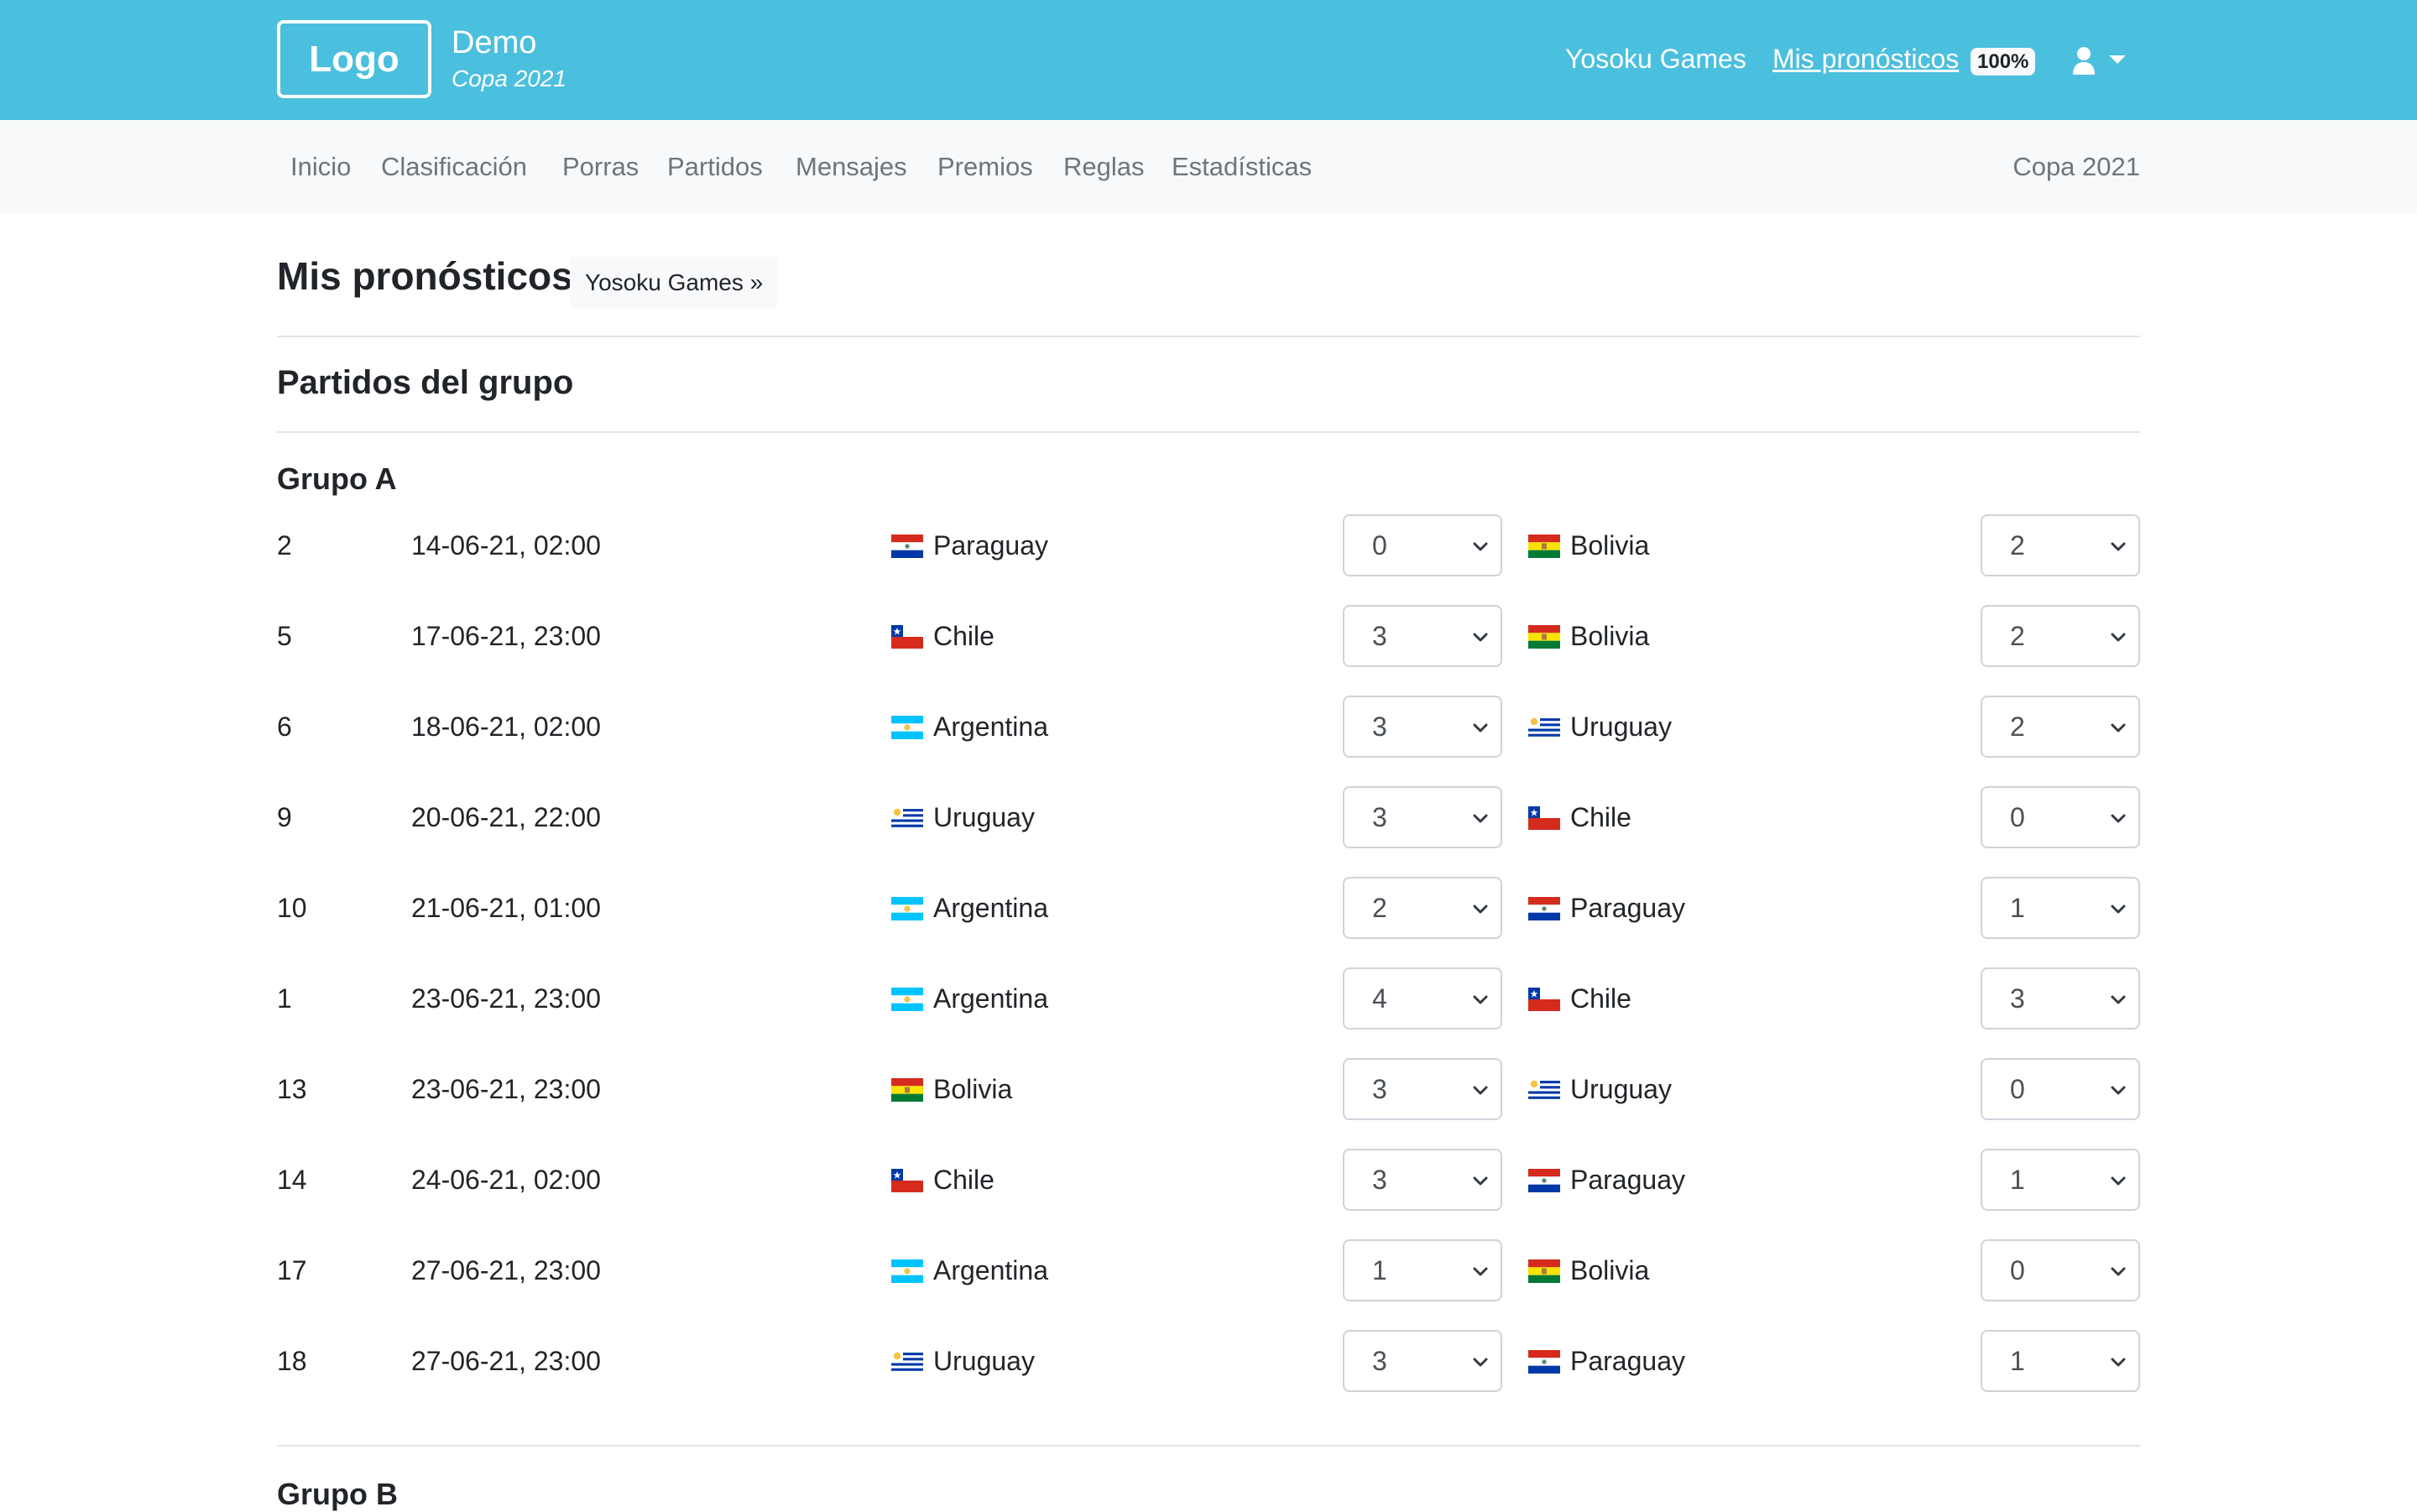 This screenshot has height=1512, width=2417. Describe the element at coordinates (454, 167) in the screenshot. I see `nav-item-clasificacion: Clasificación` at that location.